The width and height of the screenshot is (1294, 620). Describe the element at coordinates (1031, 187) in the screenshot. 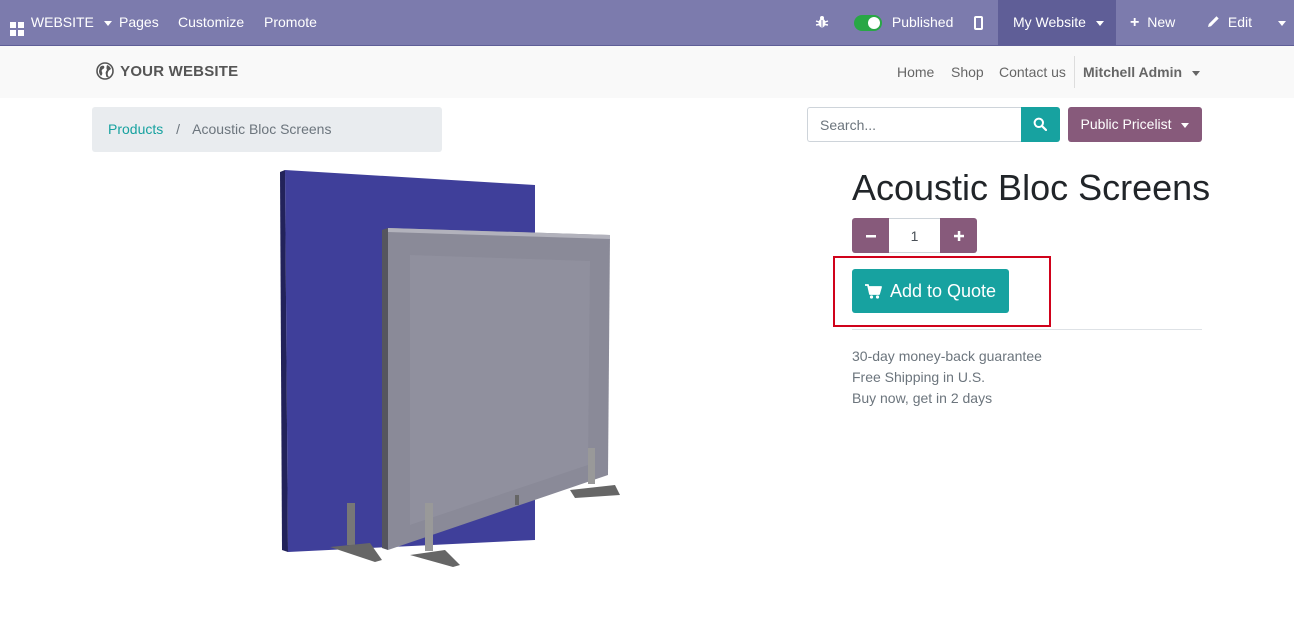

I see `product-title: Acoustic Bloc Screens` at that location.